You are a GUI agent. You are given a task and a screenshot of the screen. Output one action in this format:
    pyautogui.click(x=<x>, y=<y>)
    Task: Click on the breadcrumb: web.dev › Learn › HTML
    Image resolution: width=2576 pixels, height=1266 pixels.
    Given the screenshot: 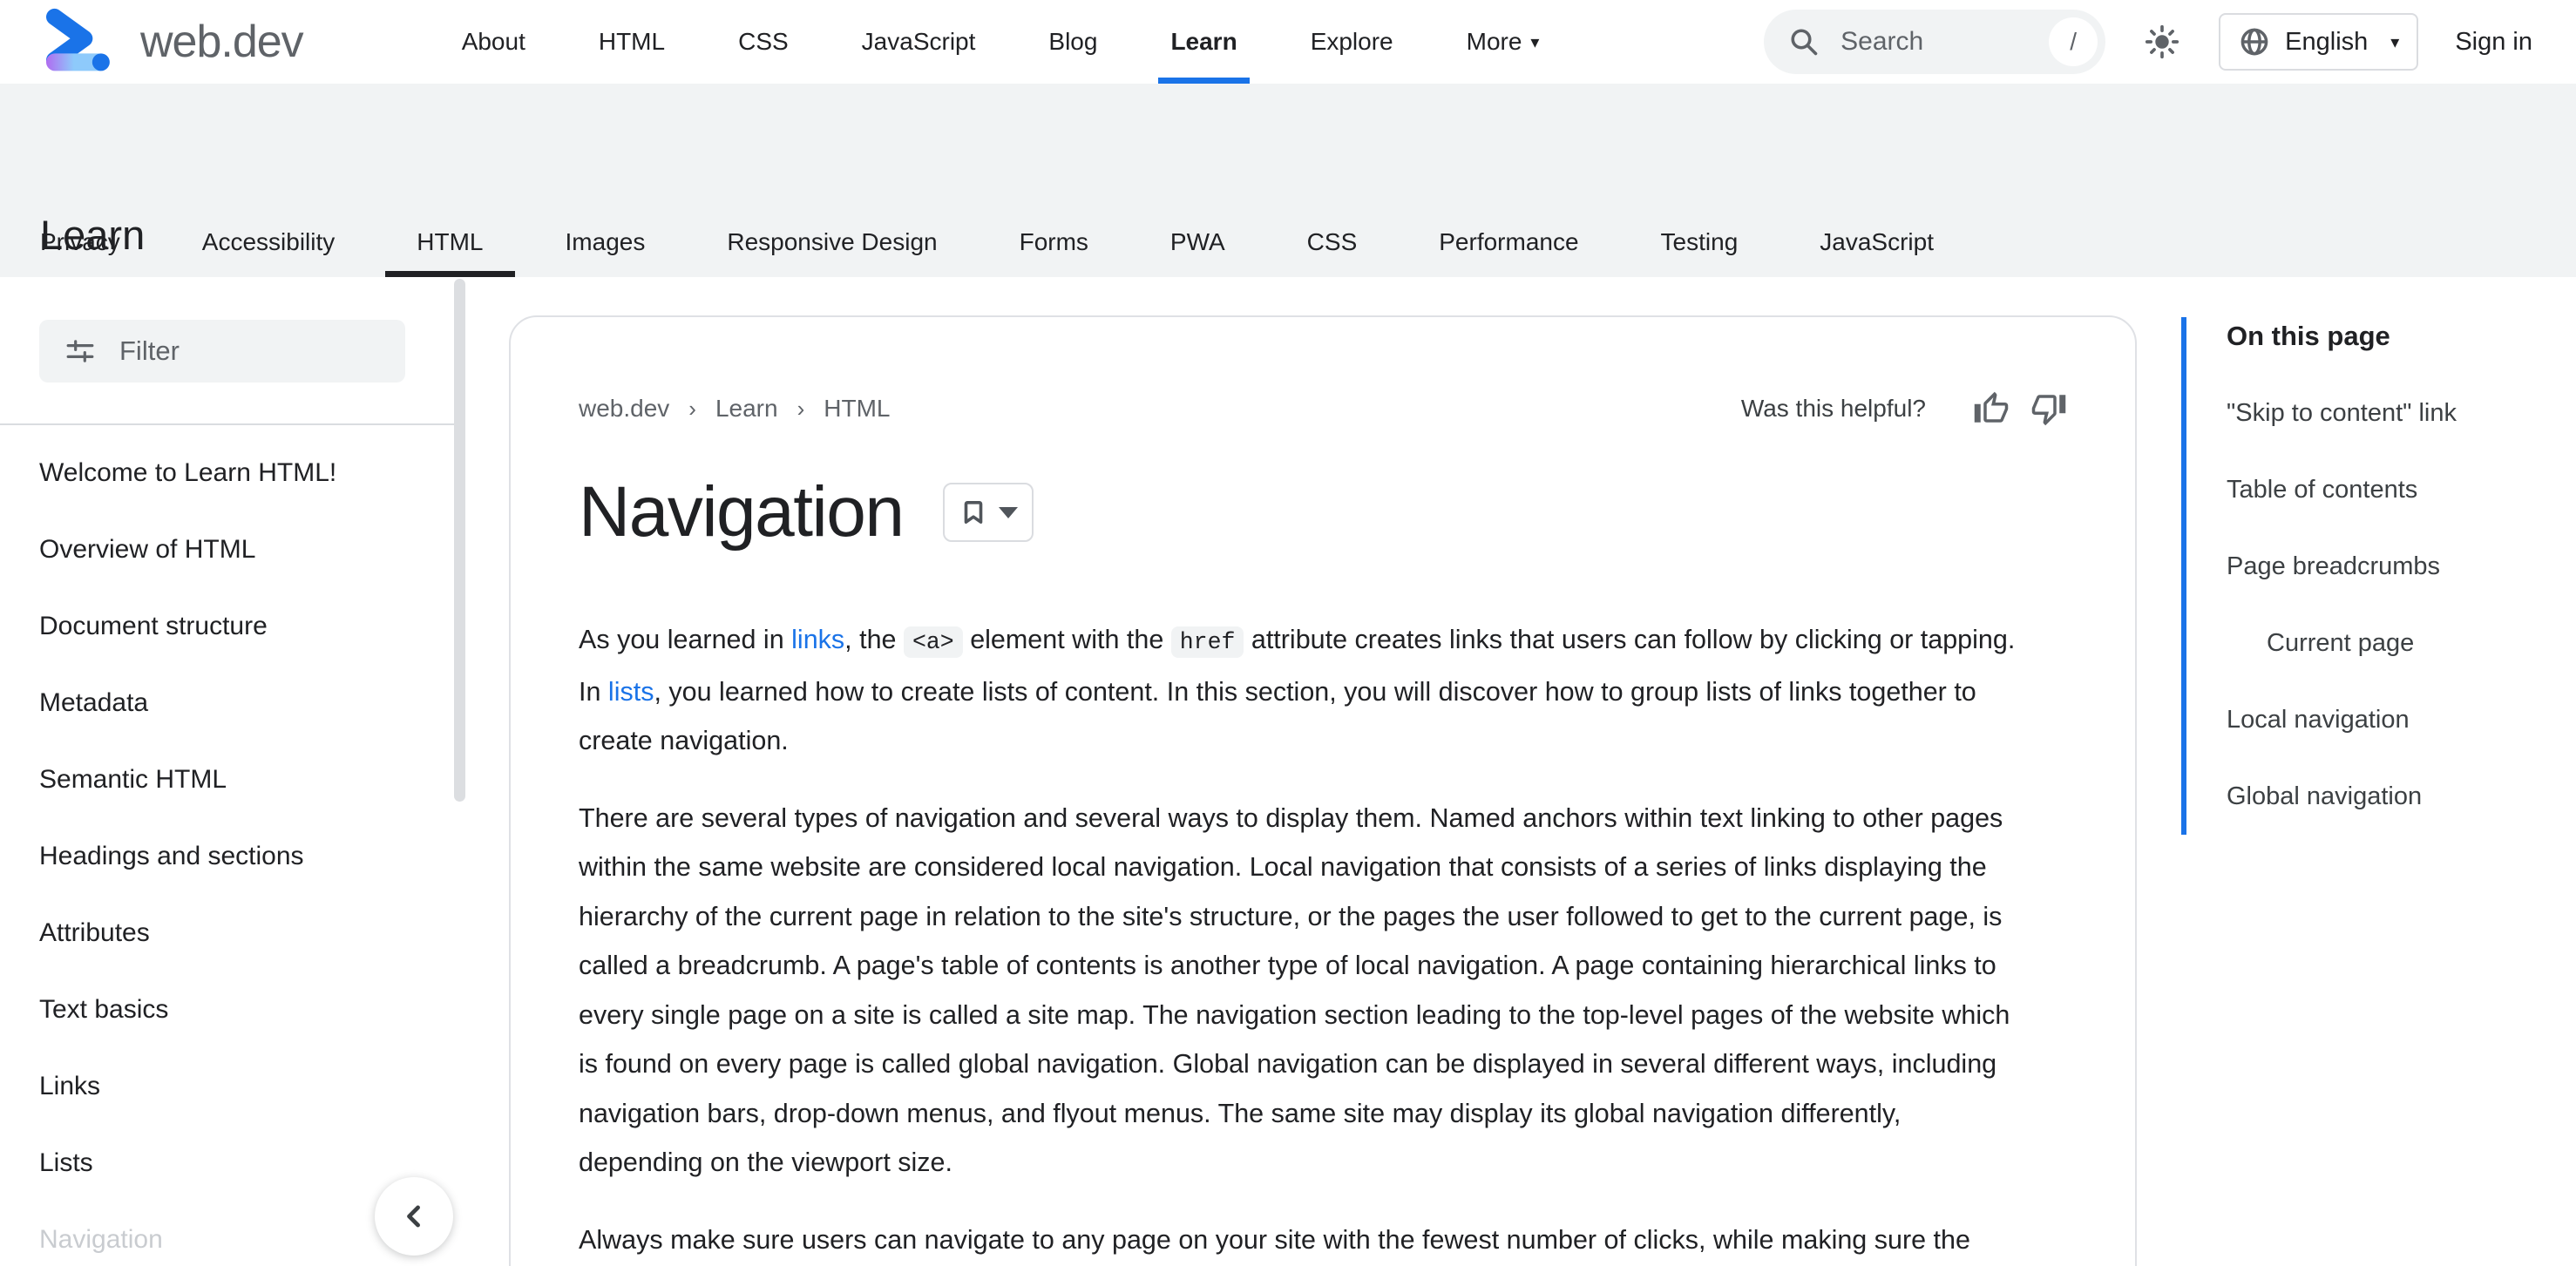 What is the action you would take?
    pyautogui.click(x=735, y=409)
    